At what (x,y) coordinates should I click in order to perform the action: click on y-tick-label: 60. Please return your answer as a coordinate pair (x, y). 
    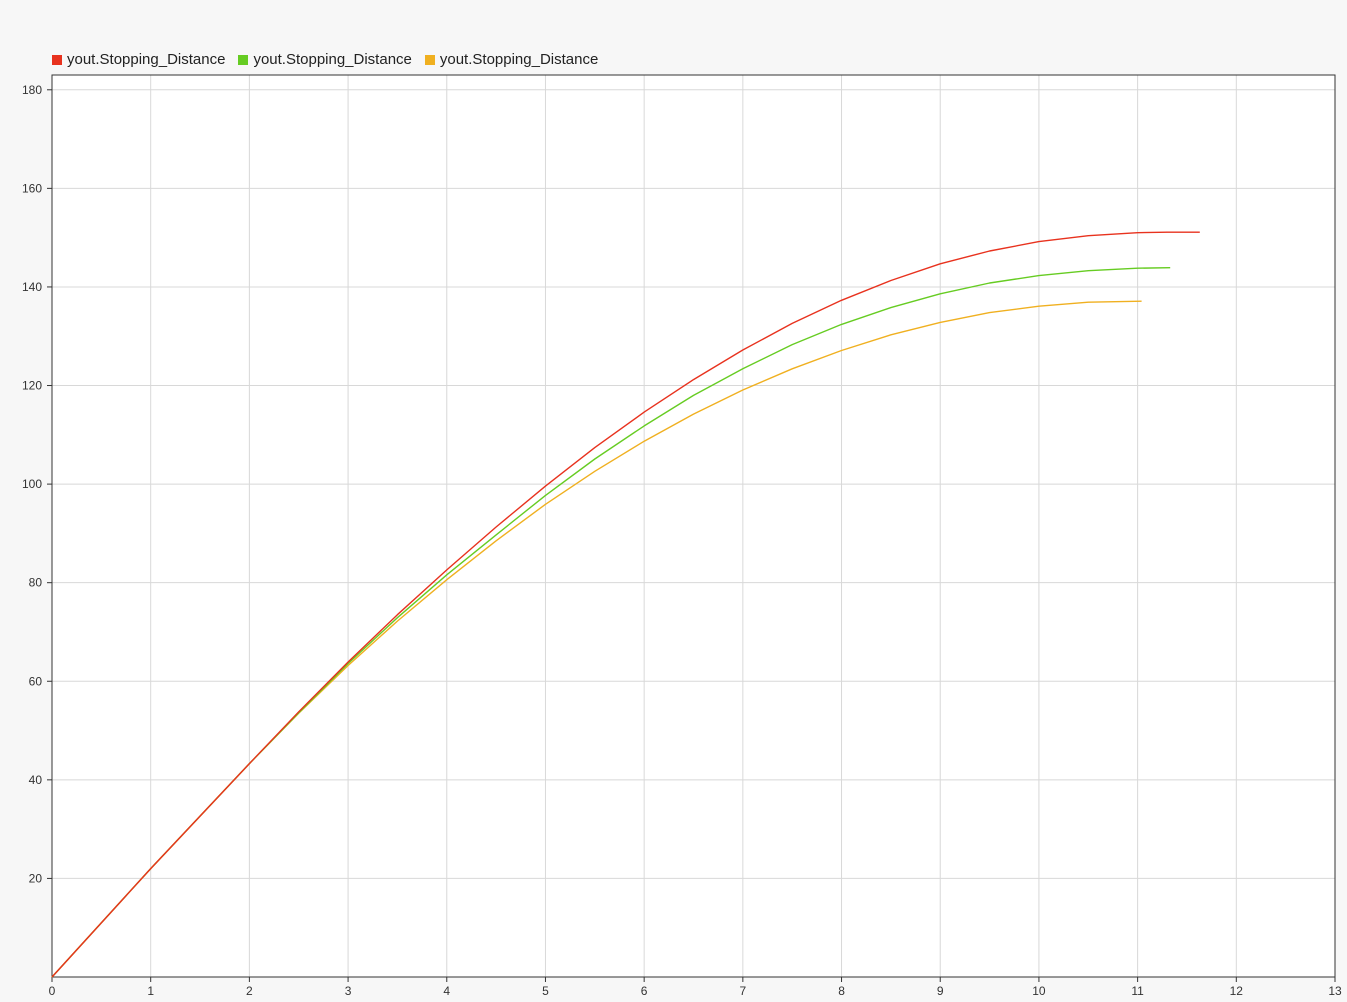
    Looking at the image, I should click on (36, 681).